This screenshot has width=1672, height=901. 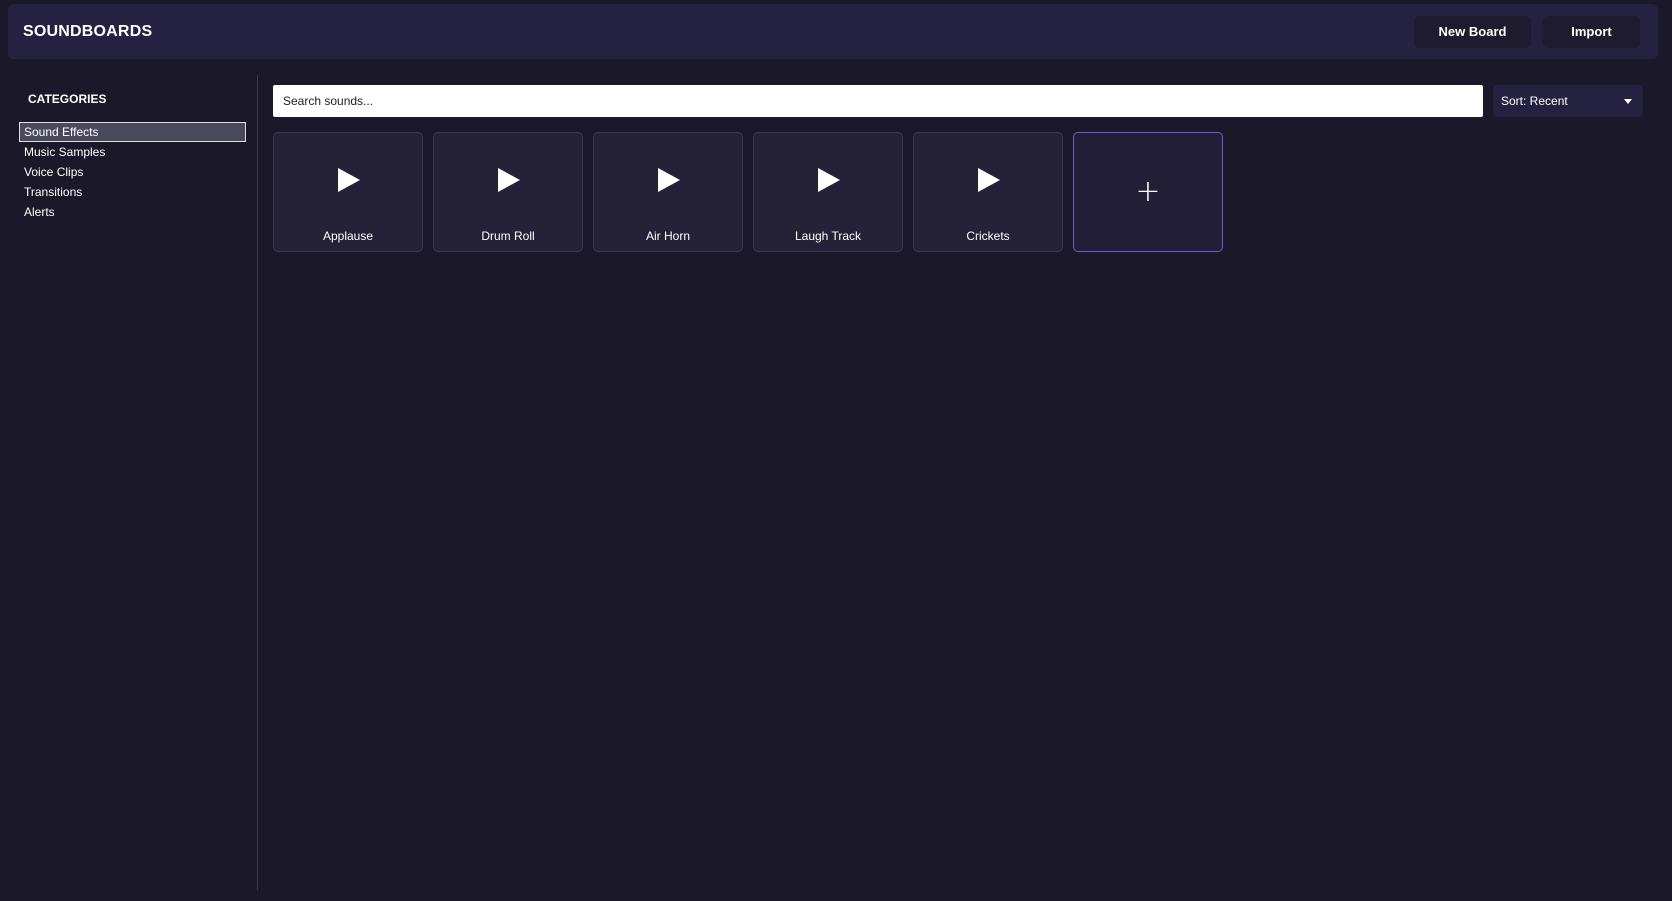 What do you see at coordinates (878, 101) in the screenshot?
I see `search-input` at bounding box center [878, 101].